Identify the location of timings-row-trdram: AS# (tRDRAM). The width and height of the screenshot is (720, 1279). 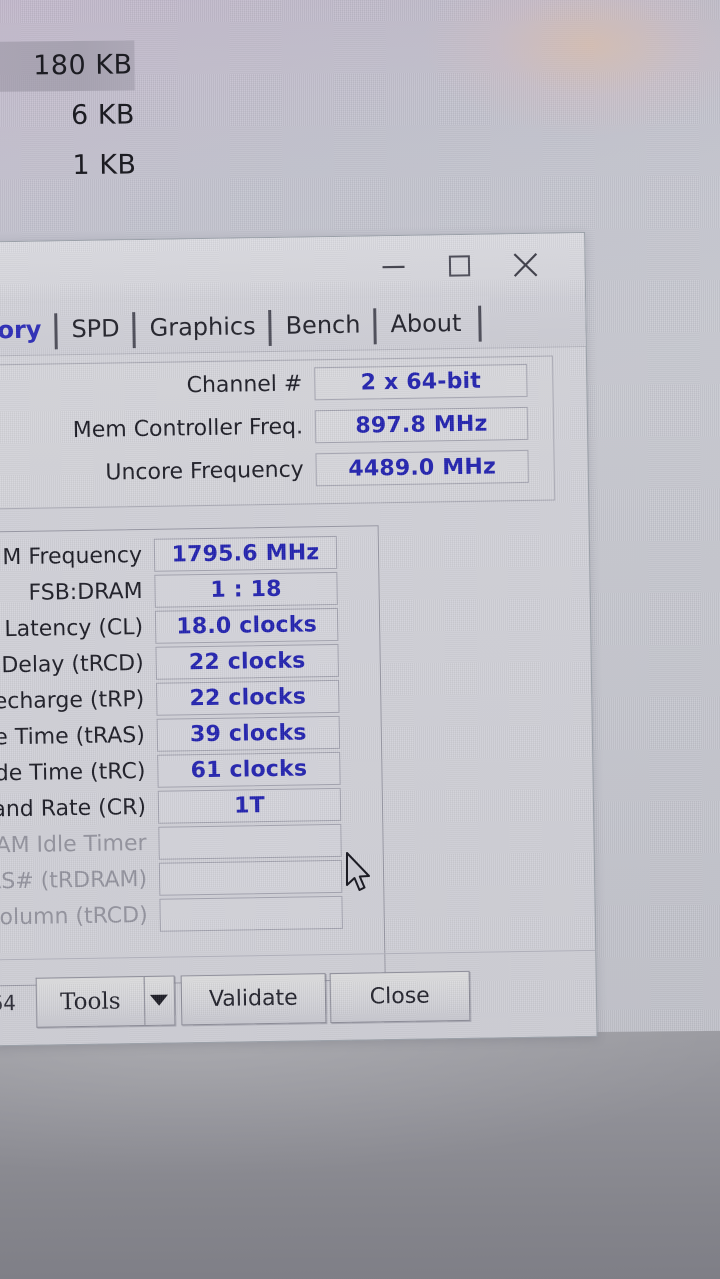
(171, 879).